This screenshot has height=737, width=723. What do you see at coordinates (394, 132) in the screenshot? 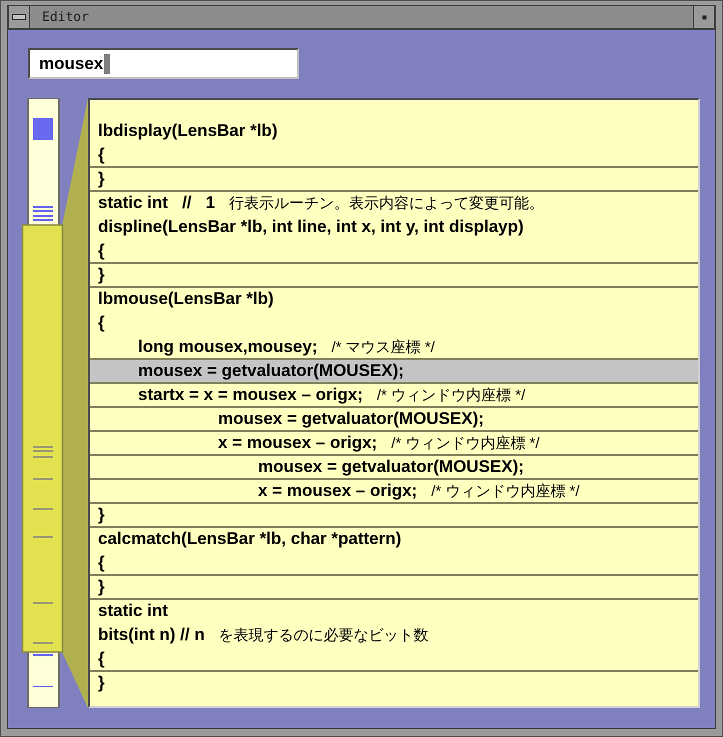
I see `code-line: lbdisplay(LensBar *lb)` at bounding box center [394, 132].